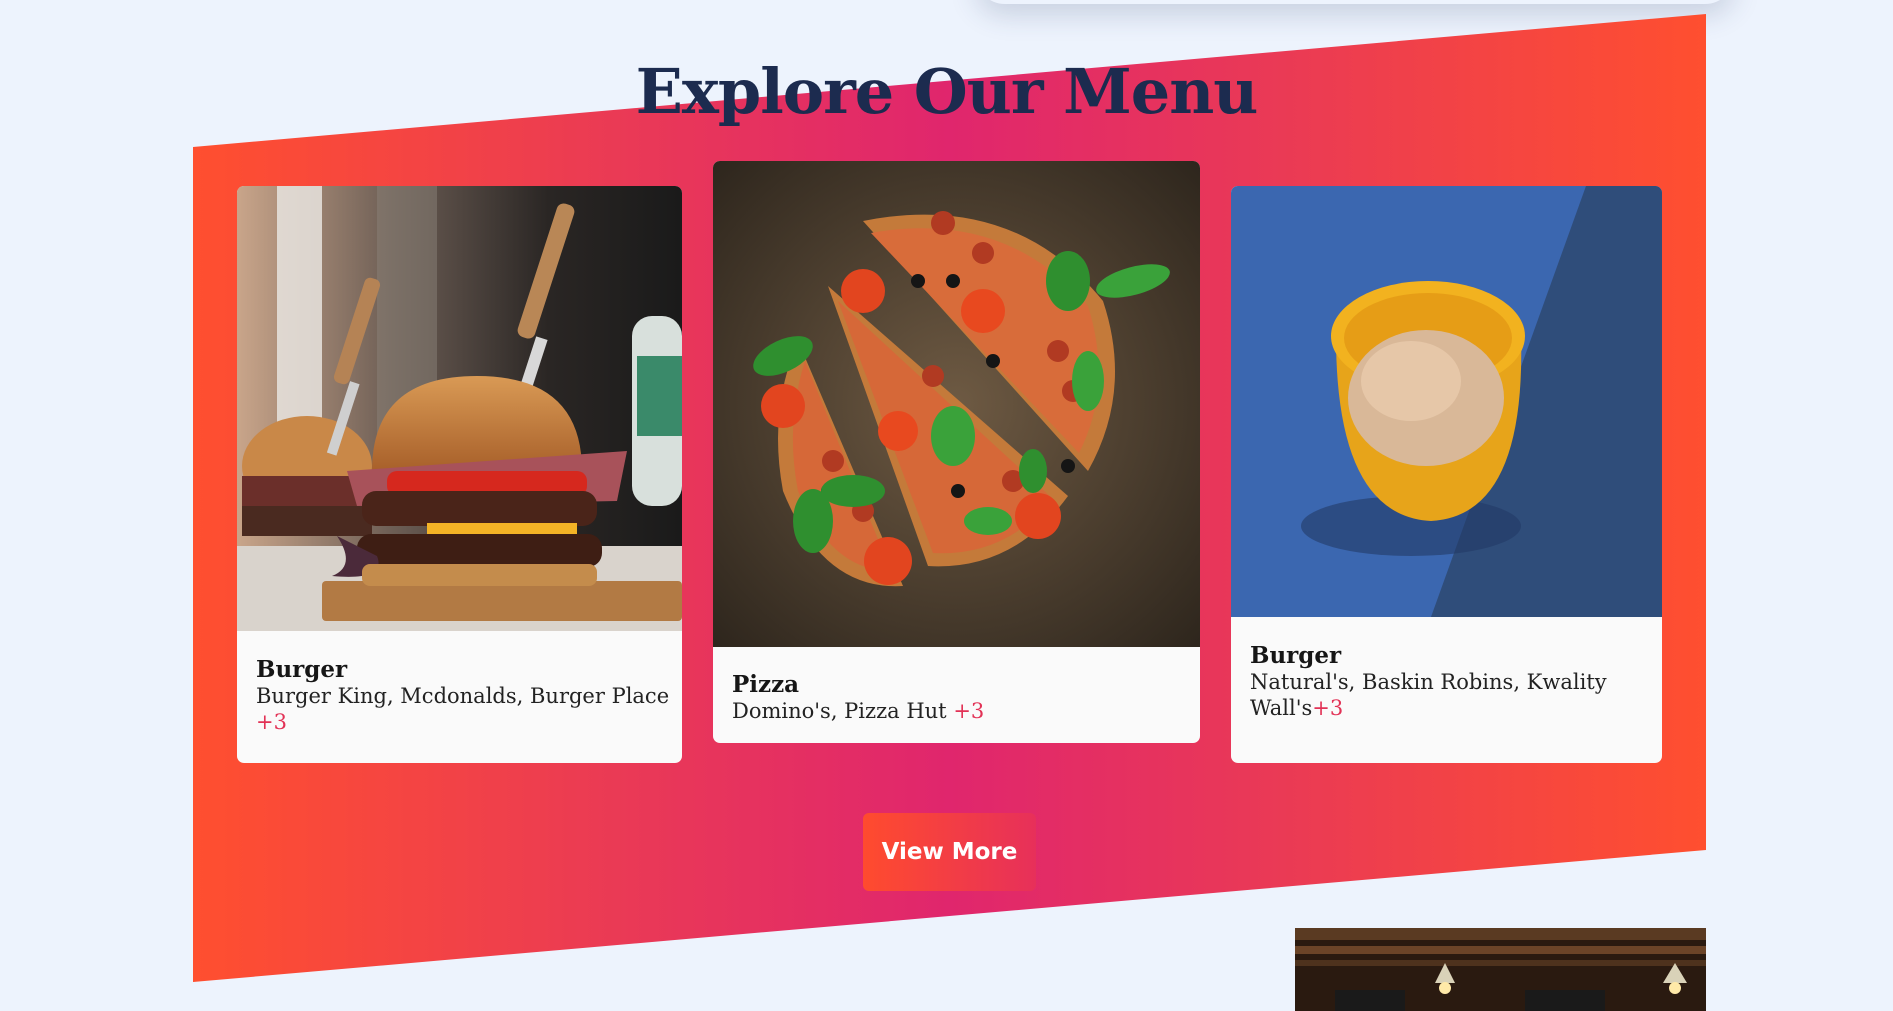  Describe the element at coordinates (1500, 969) in the screenshot. I see `restaurant-interior-photo` at that location.